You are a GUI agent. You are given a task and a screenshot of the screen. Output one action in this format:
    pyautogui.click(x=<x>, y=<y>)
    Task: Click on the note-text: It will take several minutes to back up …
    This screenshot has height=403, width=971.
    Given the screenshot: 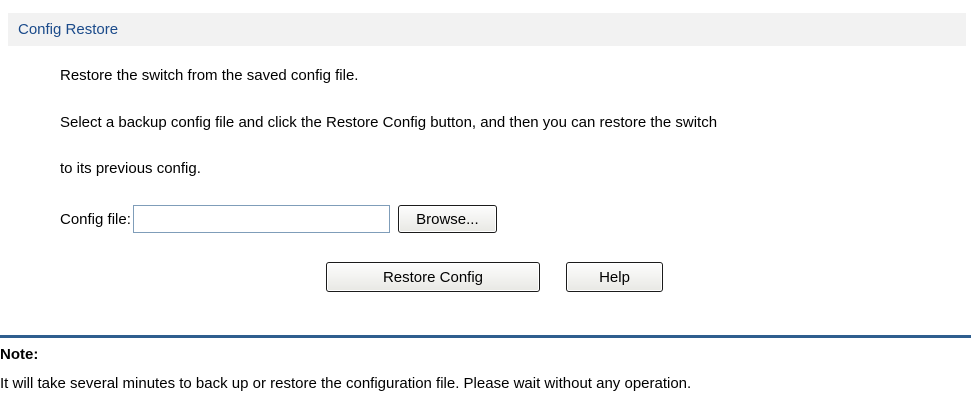 What is the action you would take?
    pyautogui.click(x=346, y=383)
    